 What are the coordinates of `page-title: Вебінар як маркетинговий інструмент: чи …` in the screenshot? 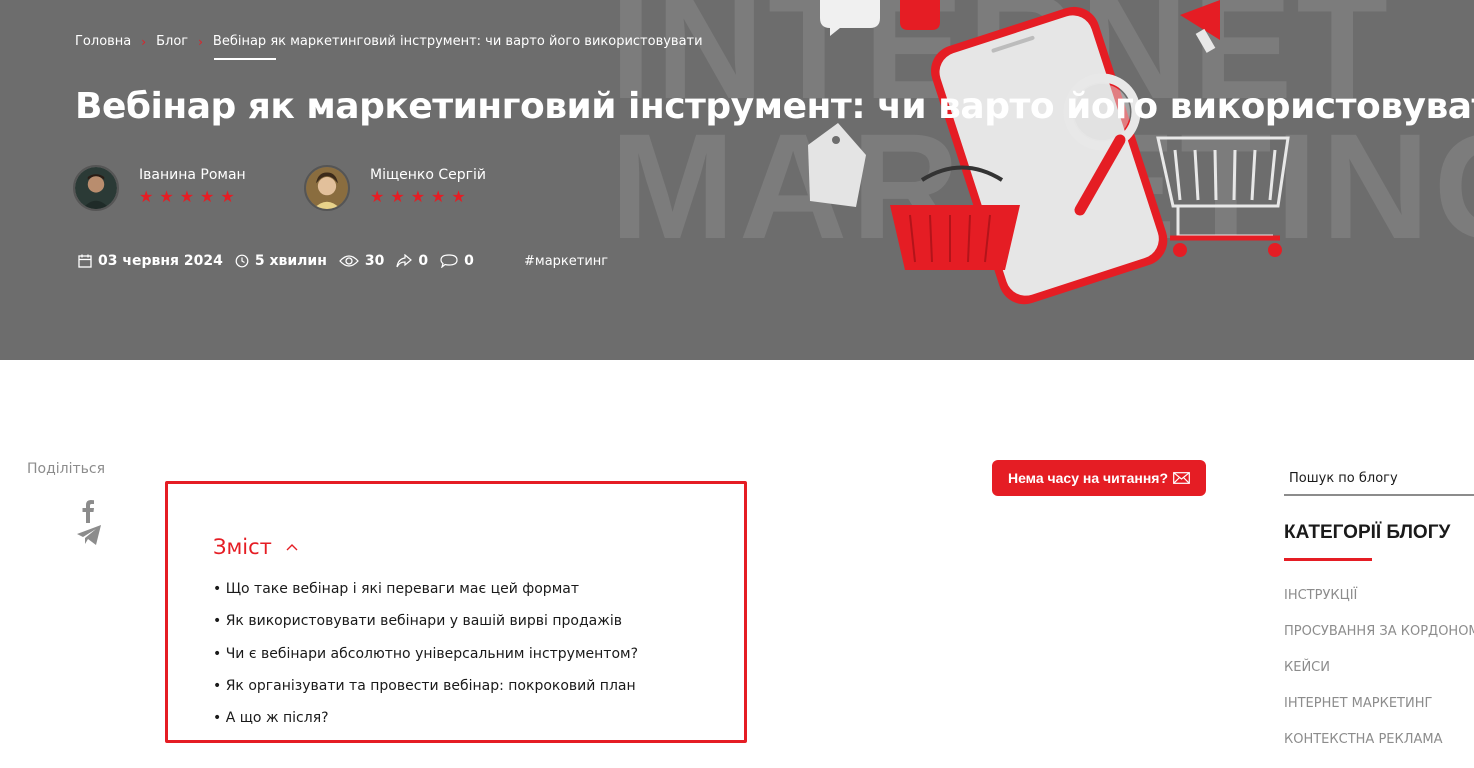 It's located at (774, 106).